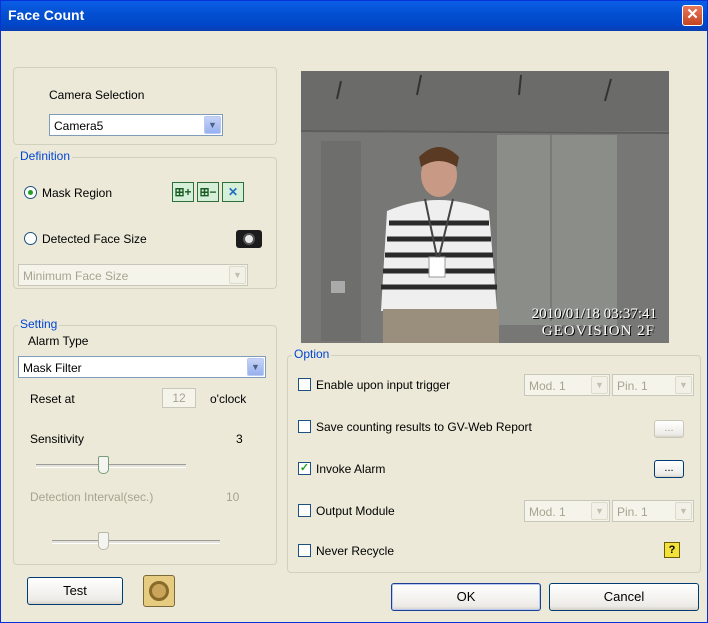 This screenshot has height=623, width=708. I want to click on close-icon: ✕, so click(692, 14).